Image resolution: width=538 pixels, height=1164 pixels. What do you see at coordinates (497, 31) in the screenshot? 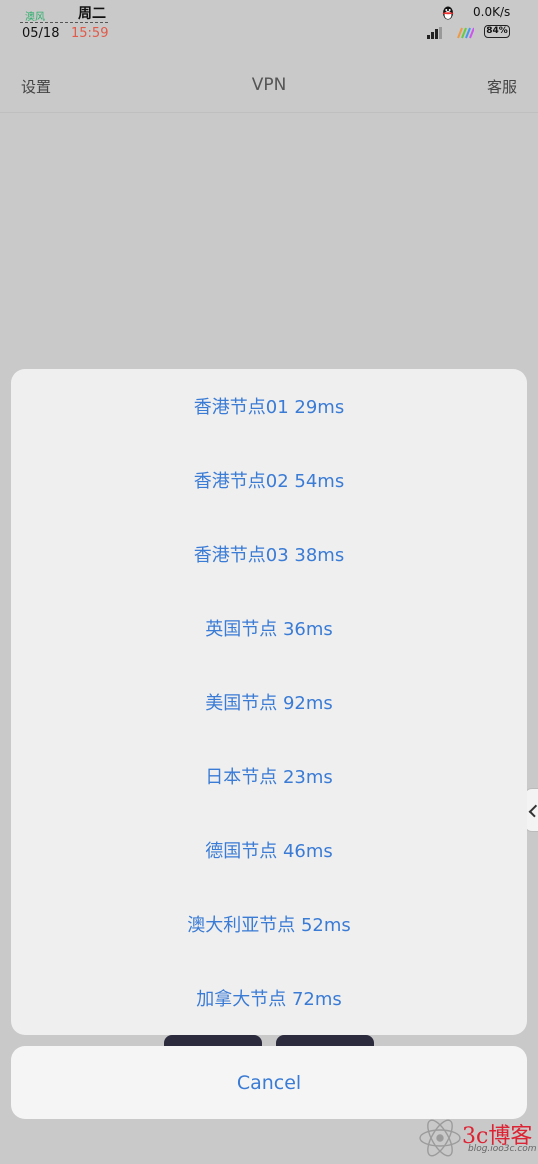
I see `battery-indicator: 84%` at bounding box center [497, 31].